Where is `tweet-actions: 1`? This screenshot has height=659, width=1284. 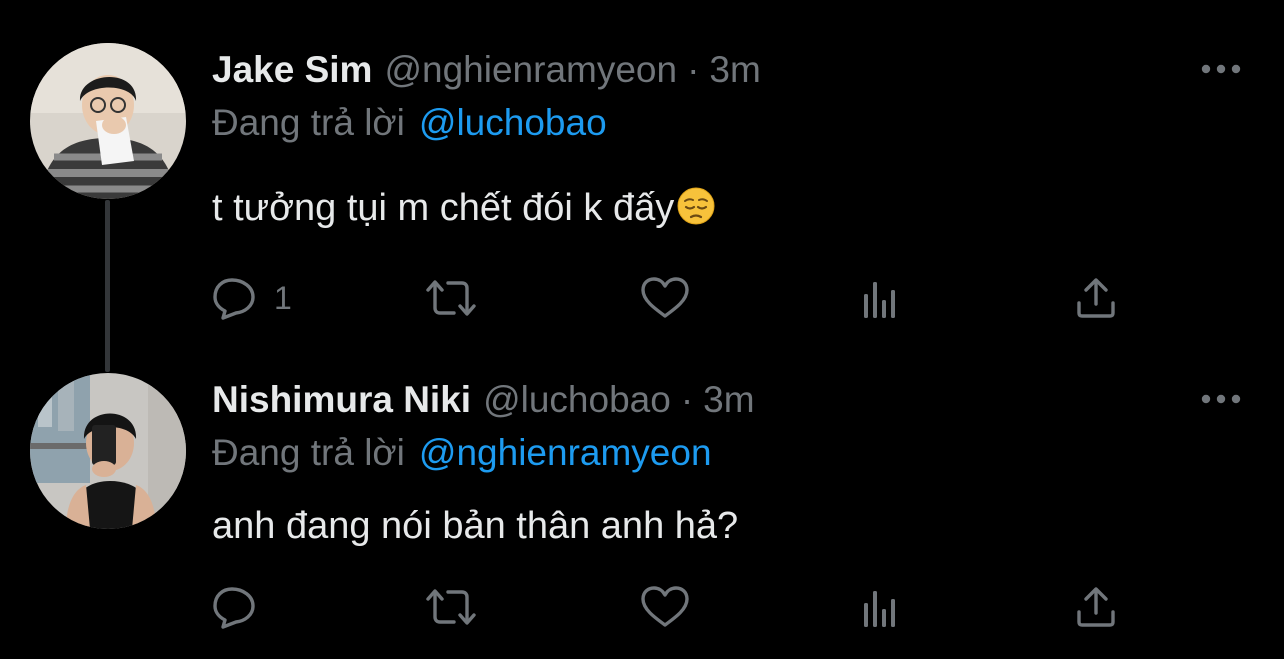
tweet-actions: 1 is located at coordinates (672, 298).